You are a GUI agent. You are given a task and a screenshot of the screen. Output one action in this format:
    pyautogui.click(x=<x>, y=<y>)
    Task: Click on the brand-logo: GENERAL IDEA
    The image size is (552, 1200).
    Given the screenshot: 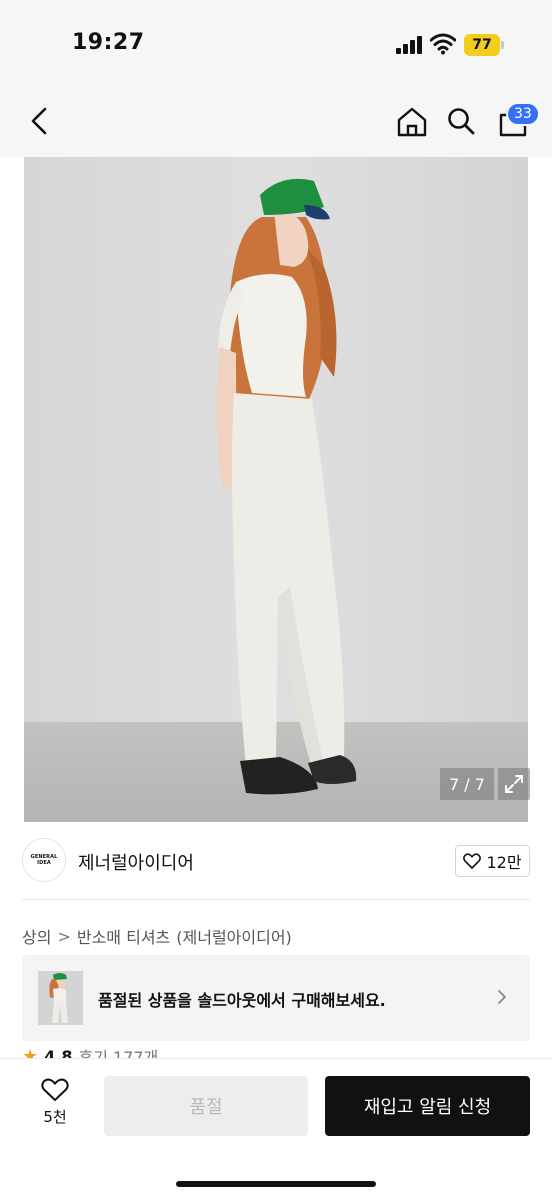 What is the action you would take?
    pyautogui.click(x=44, y=860)
    